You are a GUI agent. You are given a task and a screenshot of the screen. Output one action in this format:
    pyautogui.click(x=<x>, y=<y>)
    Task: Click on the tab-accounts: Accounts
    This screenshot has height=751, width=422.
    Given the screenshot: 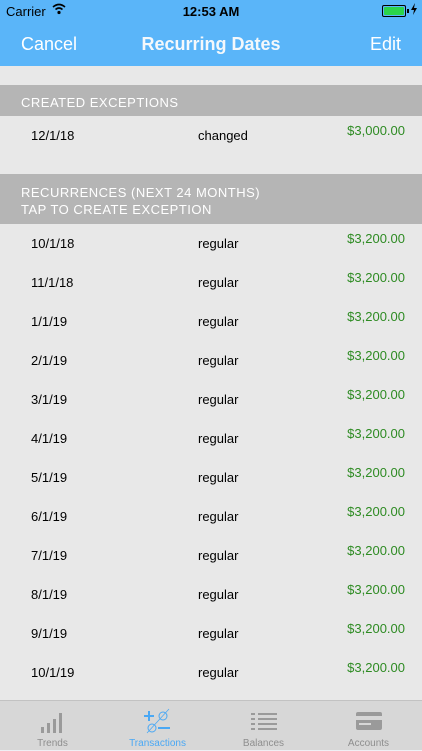 What is the action you would take?
    pyautogui.click(x=368, y=726)
    